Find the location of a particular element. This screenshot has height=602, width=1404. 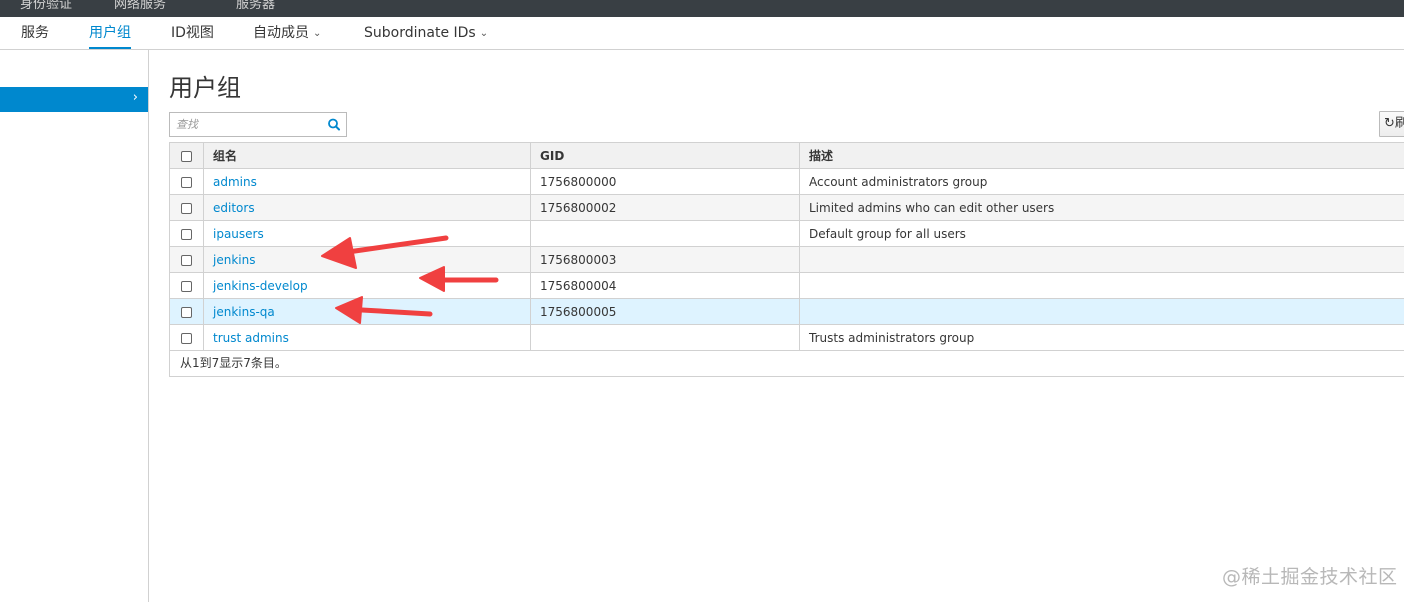

watermark: @稀土掘金技术社区 is located at coordinates (1310, 577).